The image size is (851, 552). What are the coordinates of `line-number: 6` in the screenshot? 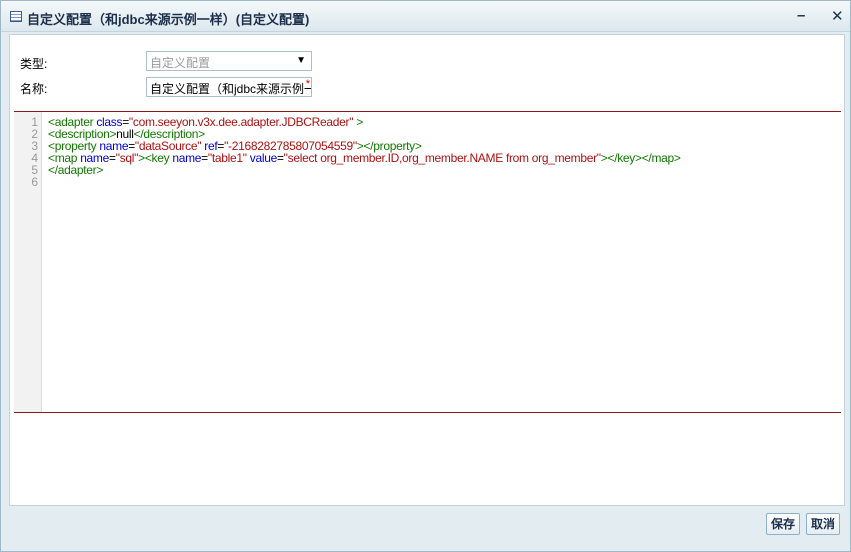 It's located at (34, 182).